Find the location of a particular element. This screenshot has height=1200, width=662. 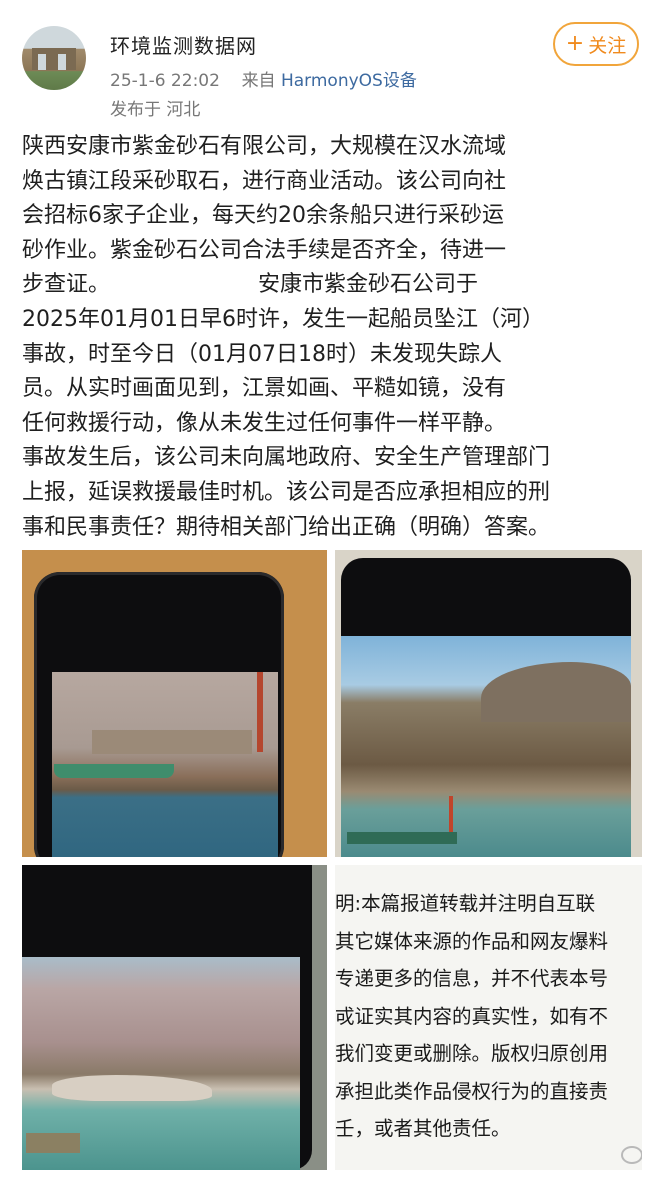

barge is located at coordinates (402, 838).